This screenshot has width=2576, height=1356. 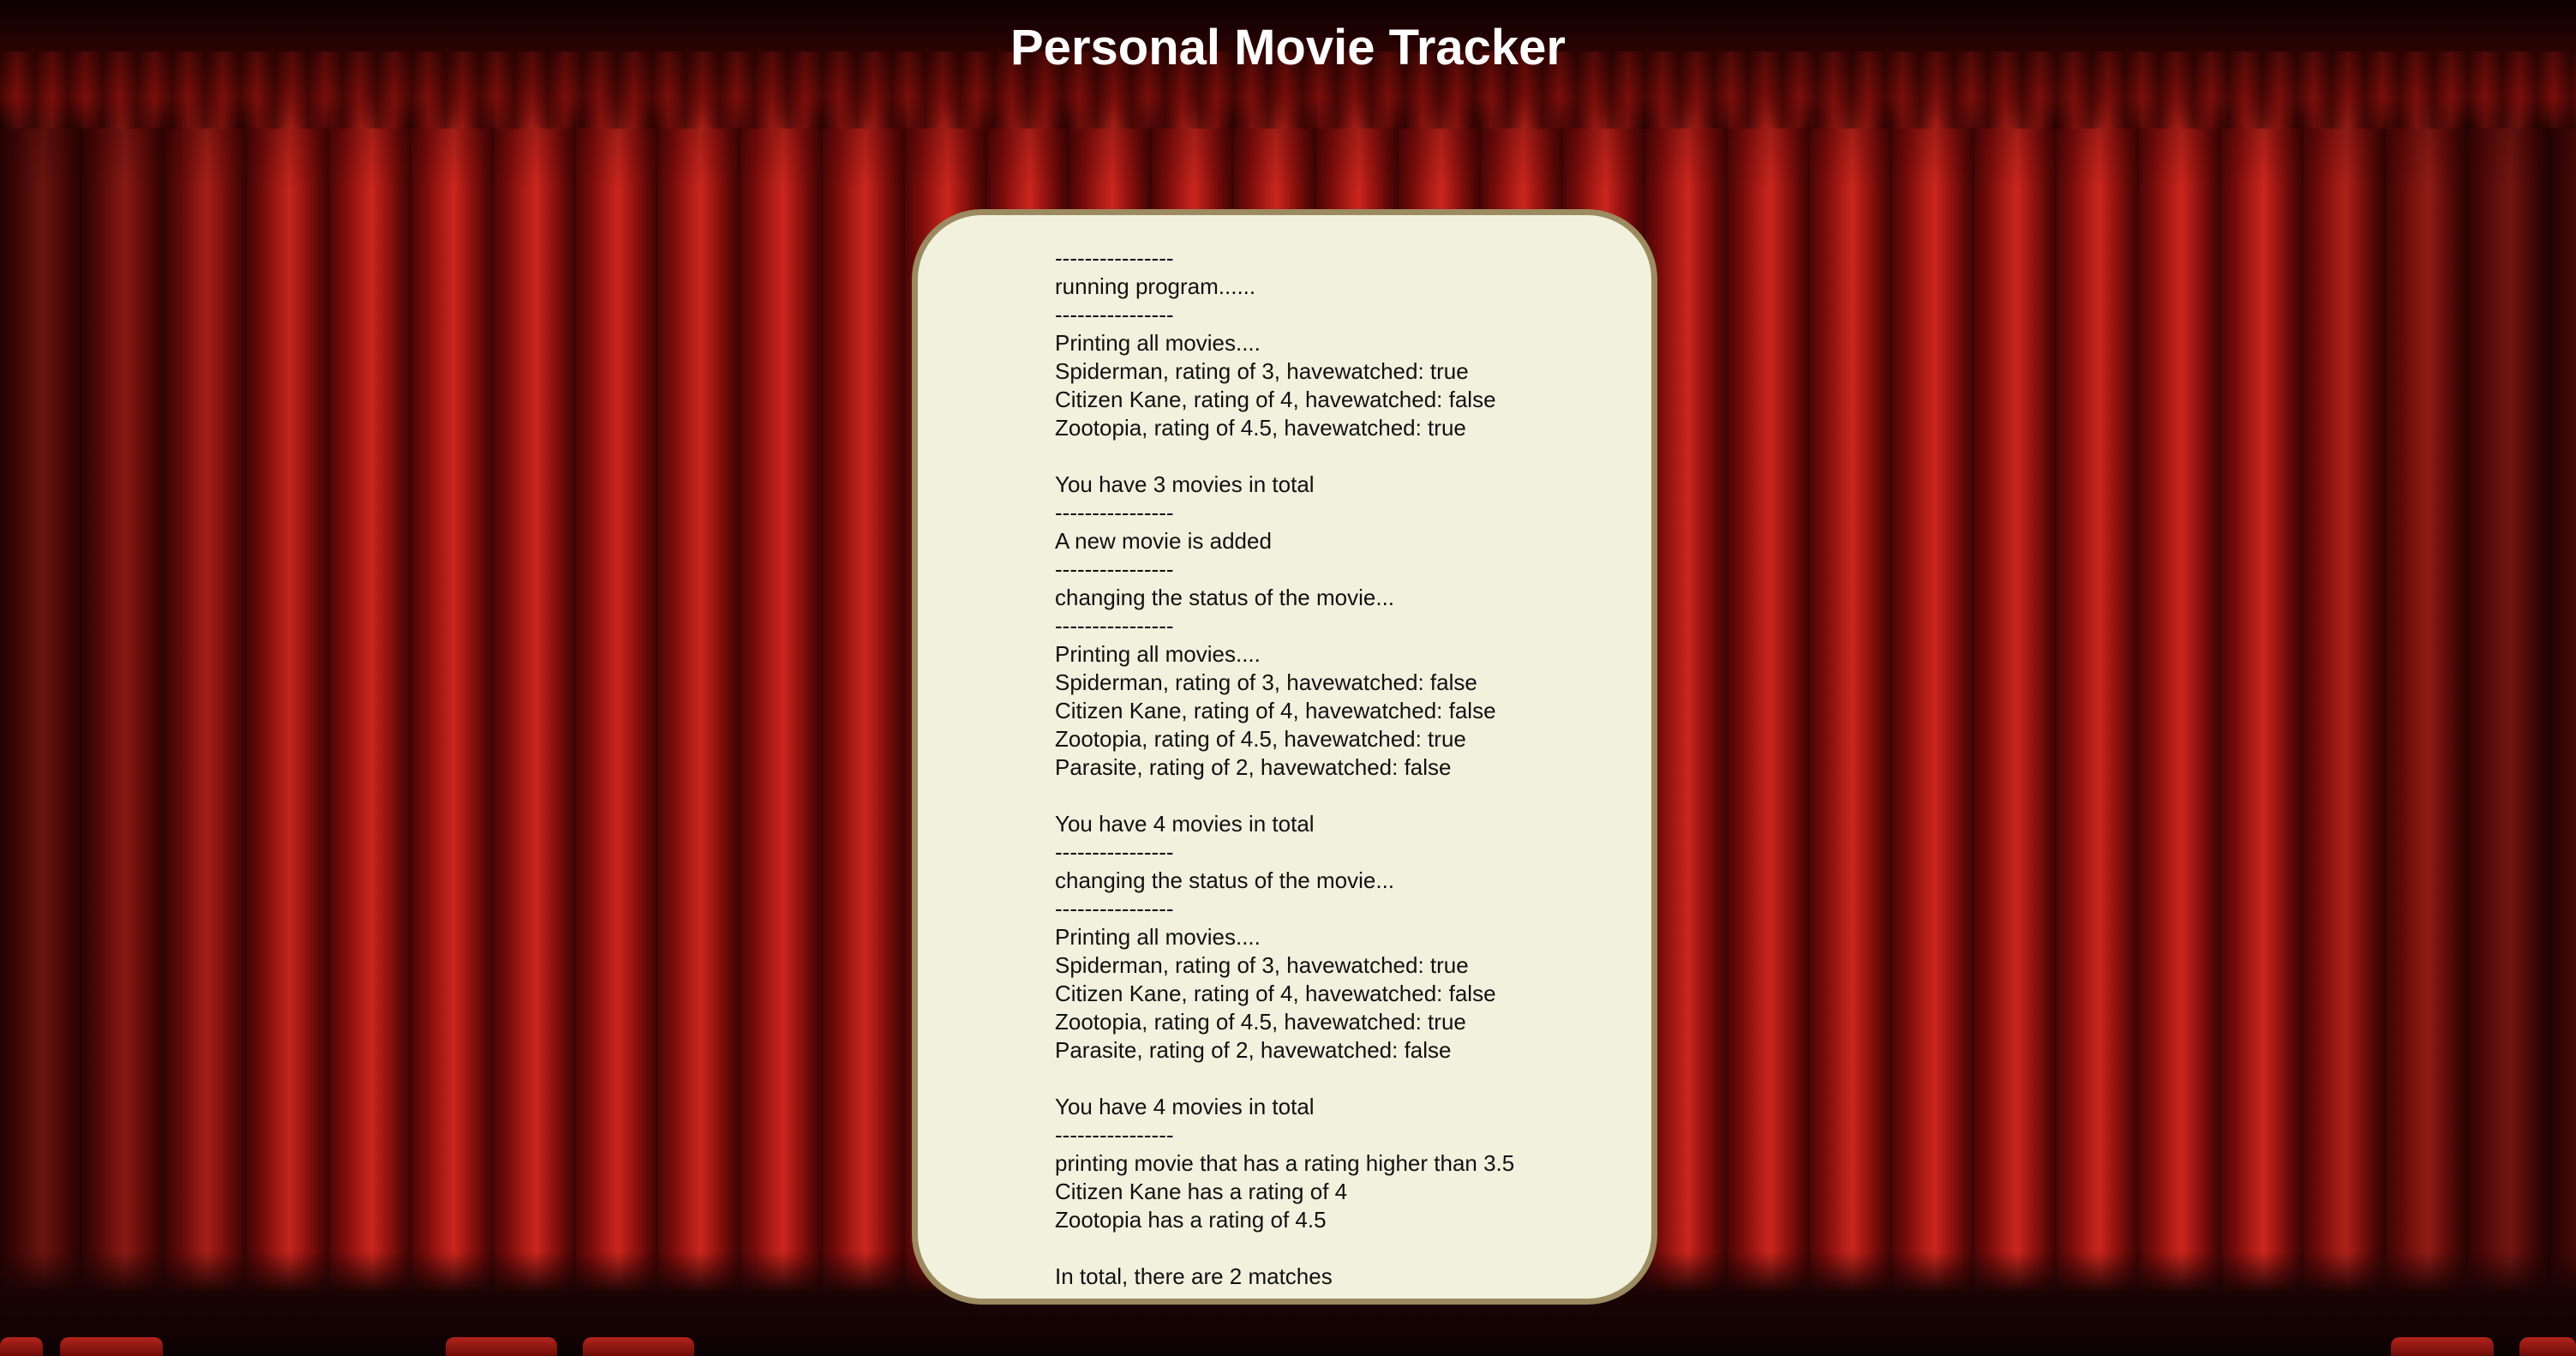 I want to click on console-line: In total, there are 2 matches, so click(x=1194, y=1276).